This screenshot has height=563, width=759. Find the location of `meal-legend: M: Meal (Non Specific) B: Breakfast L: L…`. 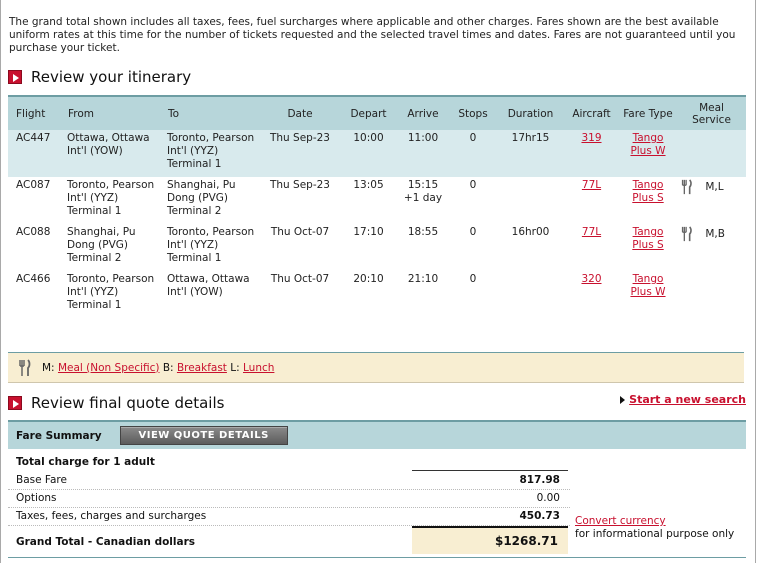

meal-legend: M: Meal (Non Specific) B: Breakfast L: L… is located at coordinates (376, 367).